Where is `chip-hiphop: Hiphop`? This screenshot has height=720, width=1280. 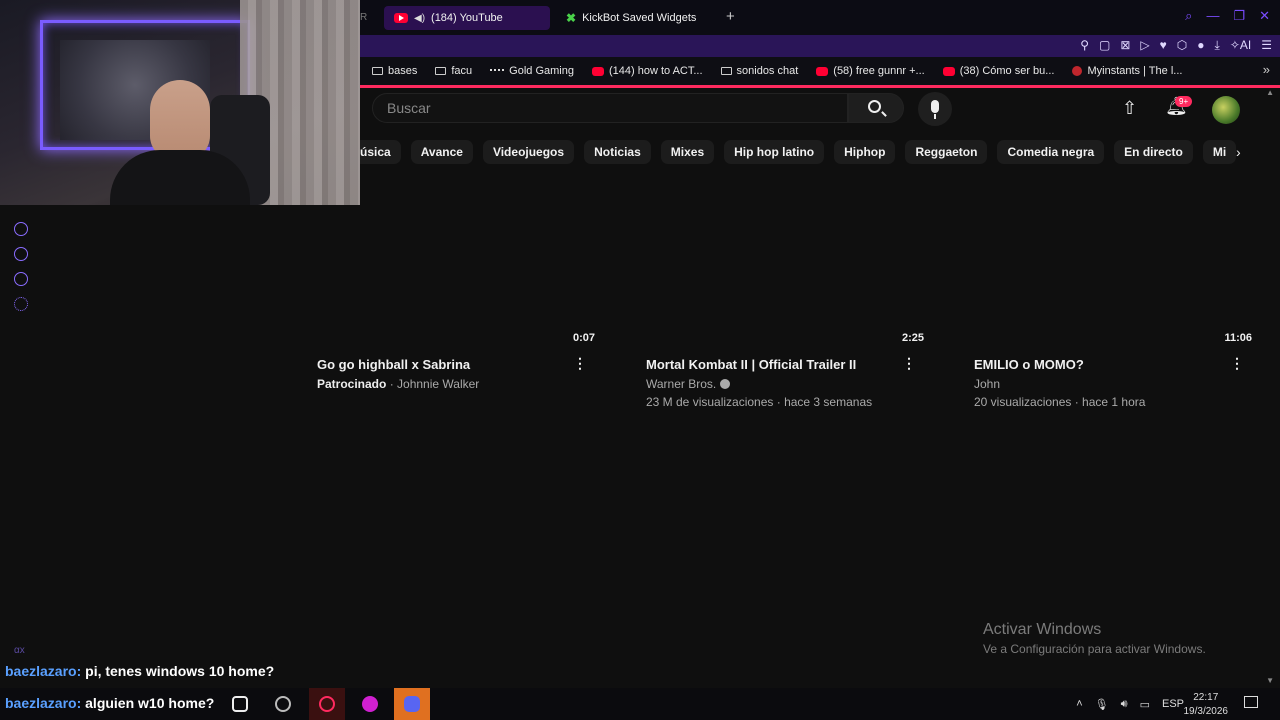
chip-hiphop: Hiphop is located at coordinates (865, 152).